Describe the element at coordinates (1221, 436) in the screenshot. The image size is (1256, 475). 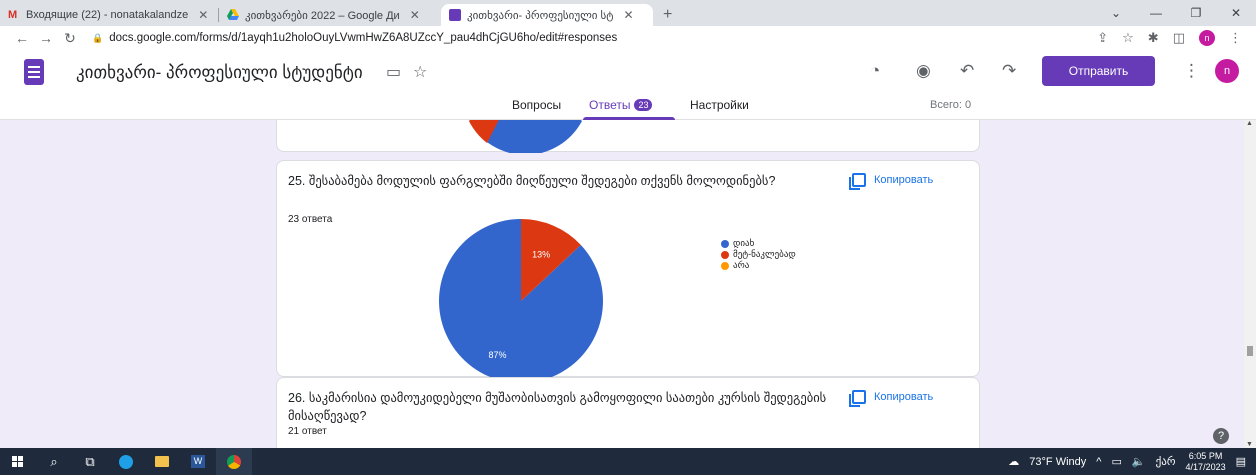
I see `help-icon: ?` at that location.